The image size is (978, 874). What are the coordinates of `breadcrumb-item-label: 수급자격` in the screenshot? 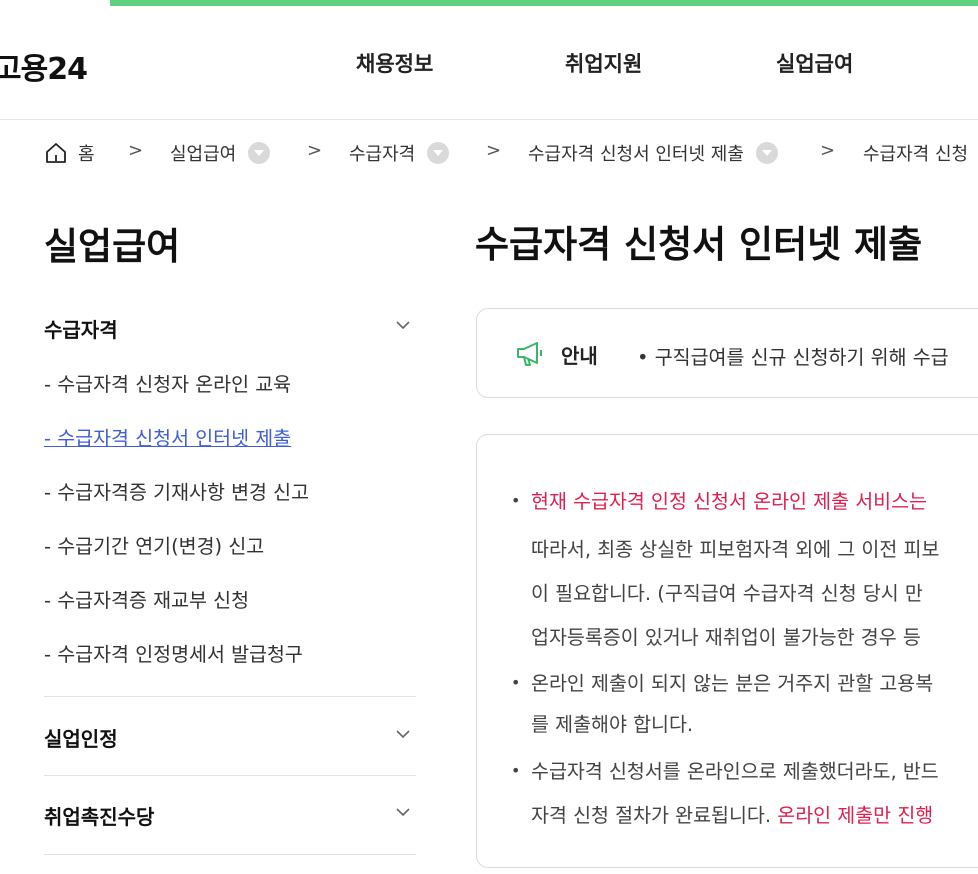 It's located at (382, 154).